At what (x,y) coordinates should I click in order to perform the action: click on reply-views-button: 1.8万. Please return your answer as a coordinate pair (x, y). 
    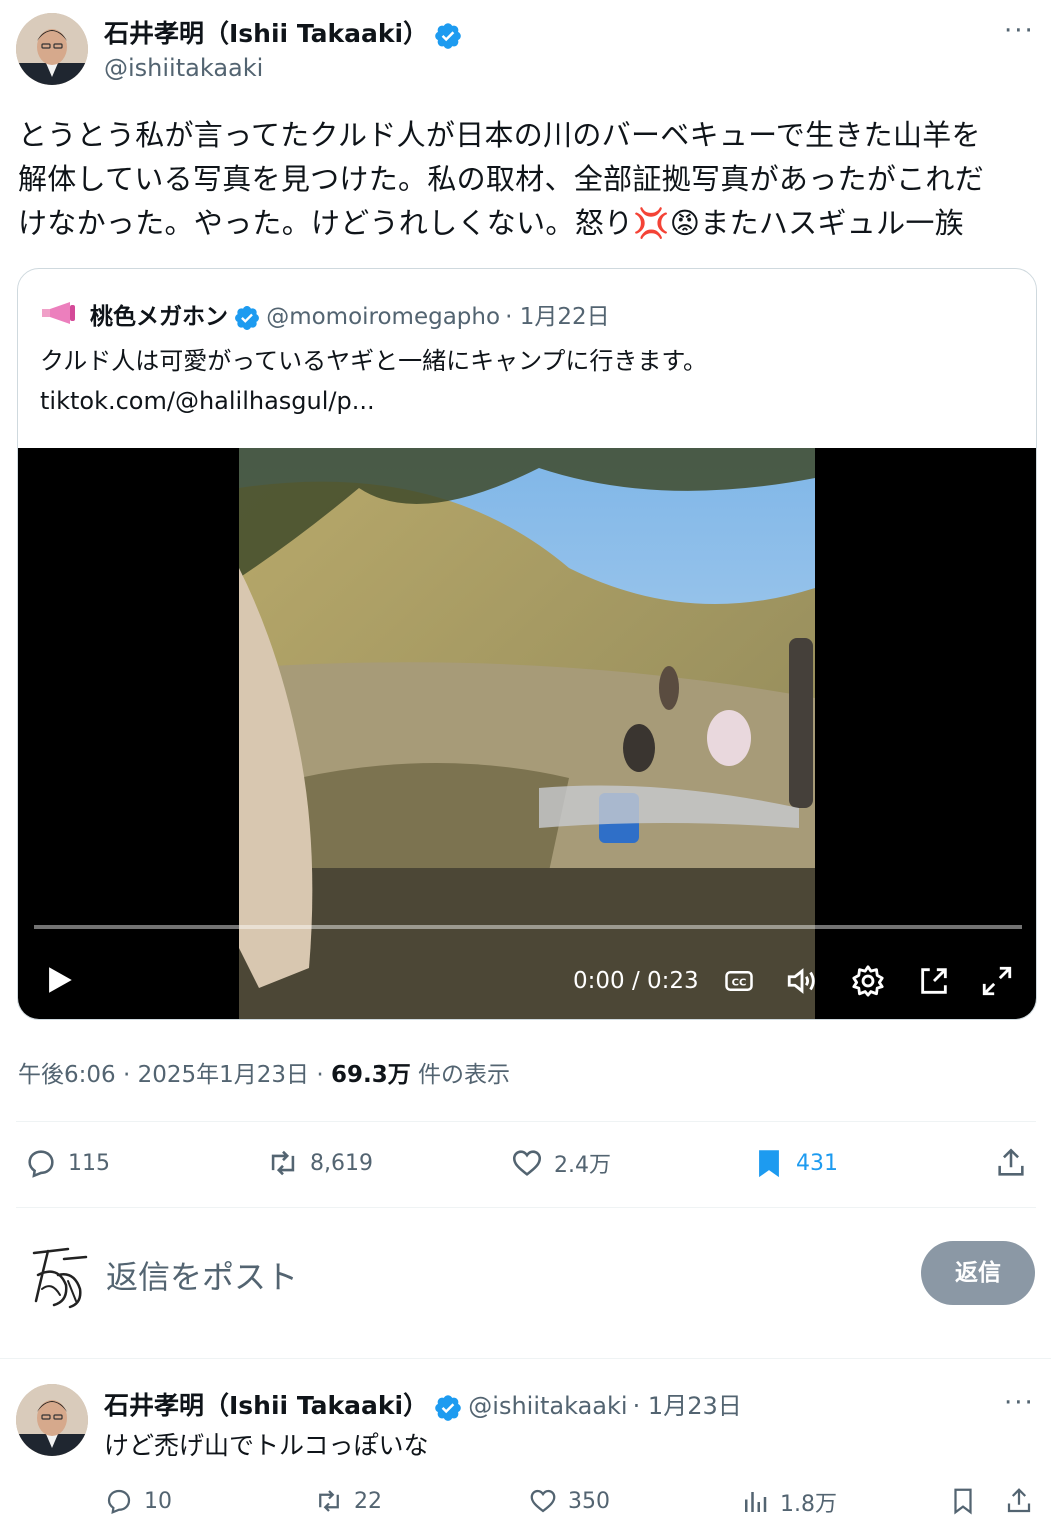
    Looking at the image, I should click on (788, 1502).